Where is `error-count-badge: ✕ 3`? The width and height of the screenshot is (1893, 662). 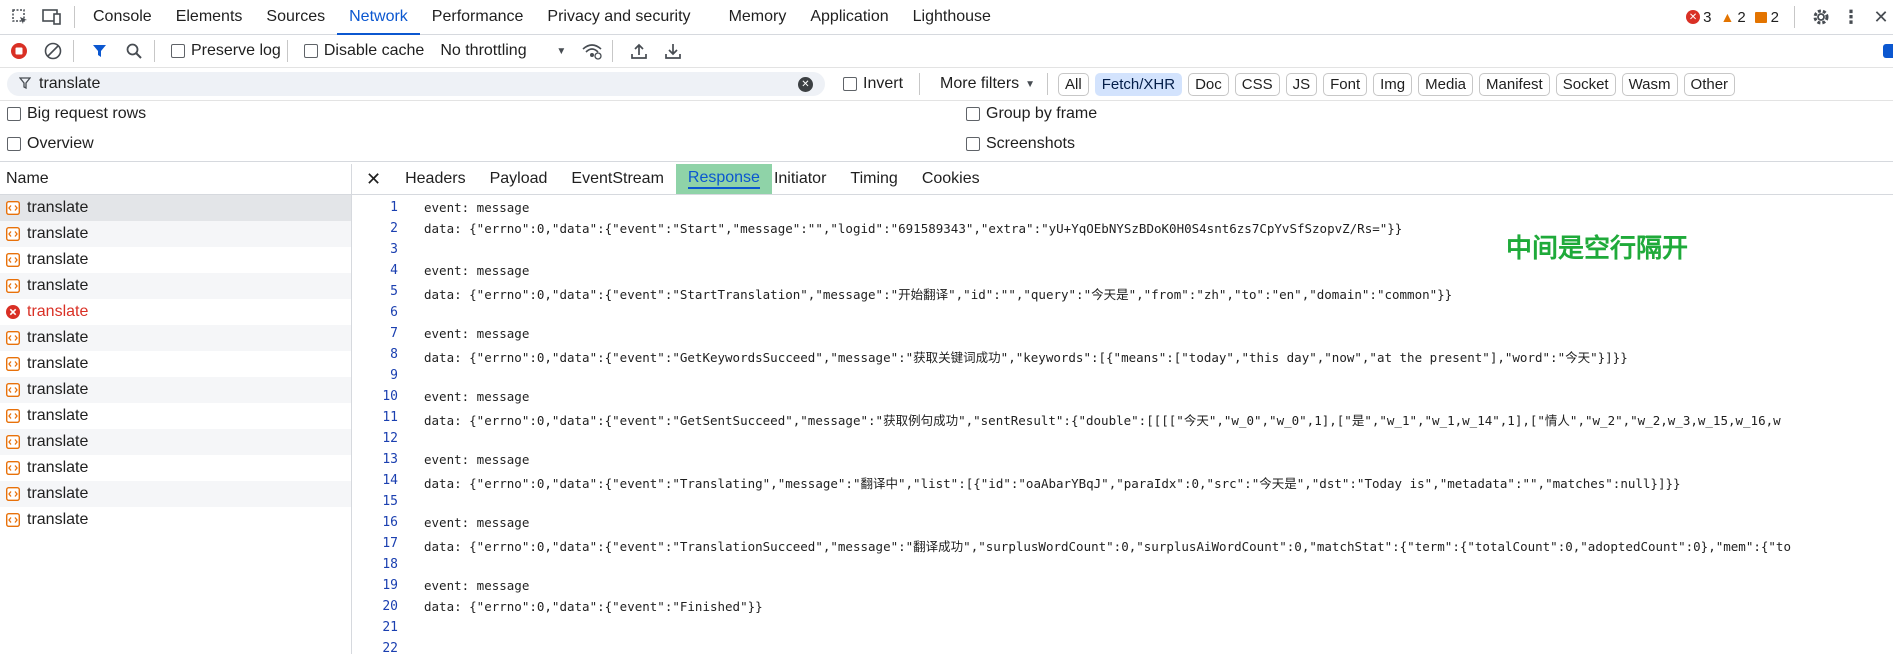
error-count-badge: ✕ 3 is located at coordinates (1698, 17).